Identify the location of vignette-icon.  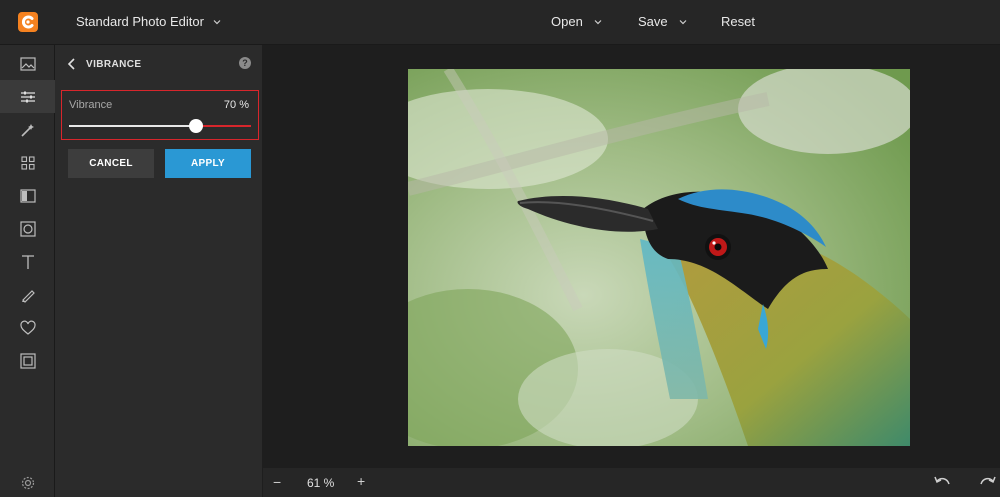
(27, 228).